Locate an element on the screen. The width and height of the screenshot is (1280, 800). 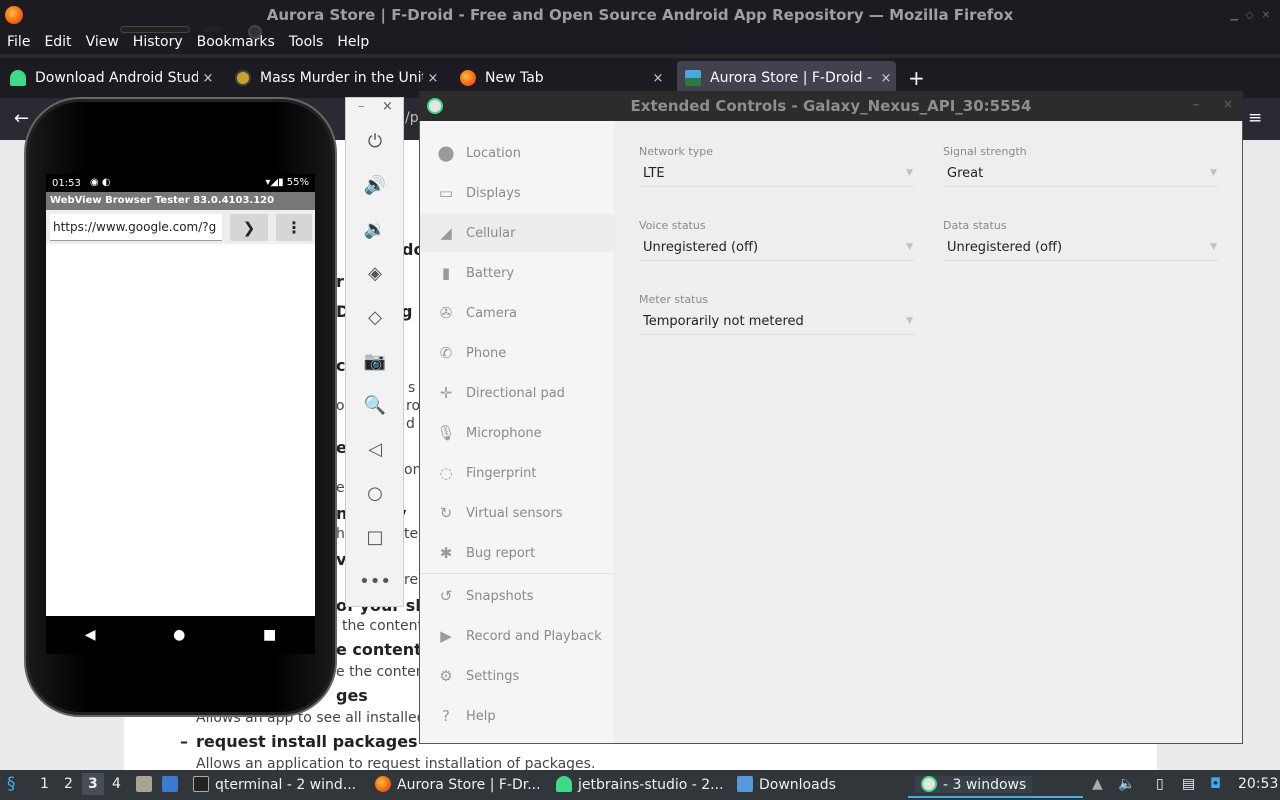
nav-item-directional-pad: ✛ Directional pad is located at coordinates (517, 393).